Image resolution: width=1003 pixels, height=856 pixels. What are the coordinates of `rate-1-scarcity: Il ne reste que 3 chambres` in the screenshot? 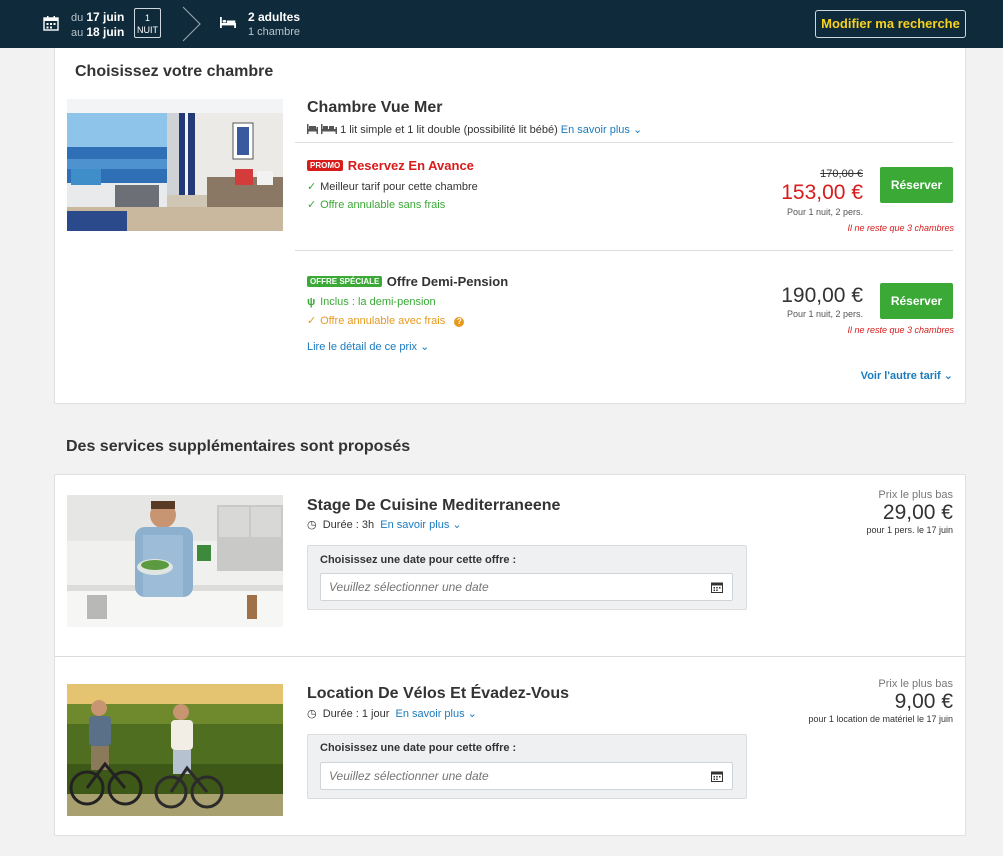 It's located at (900, 228).